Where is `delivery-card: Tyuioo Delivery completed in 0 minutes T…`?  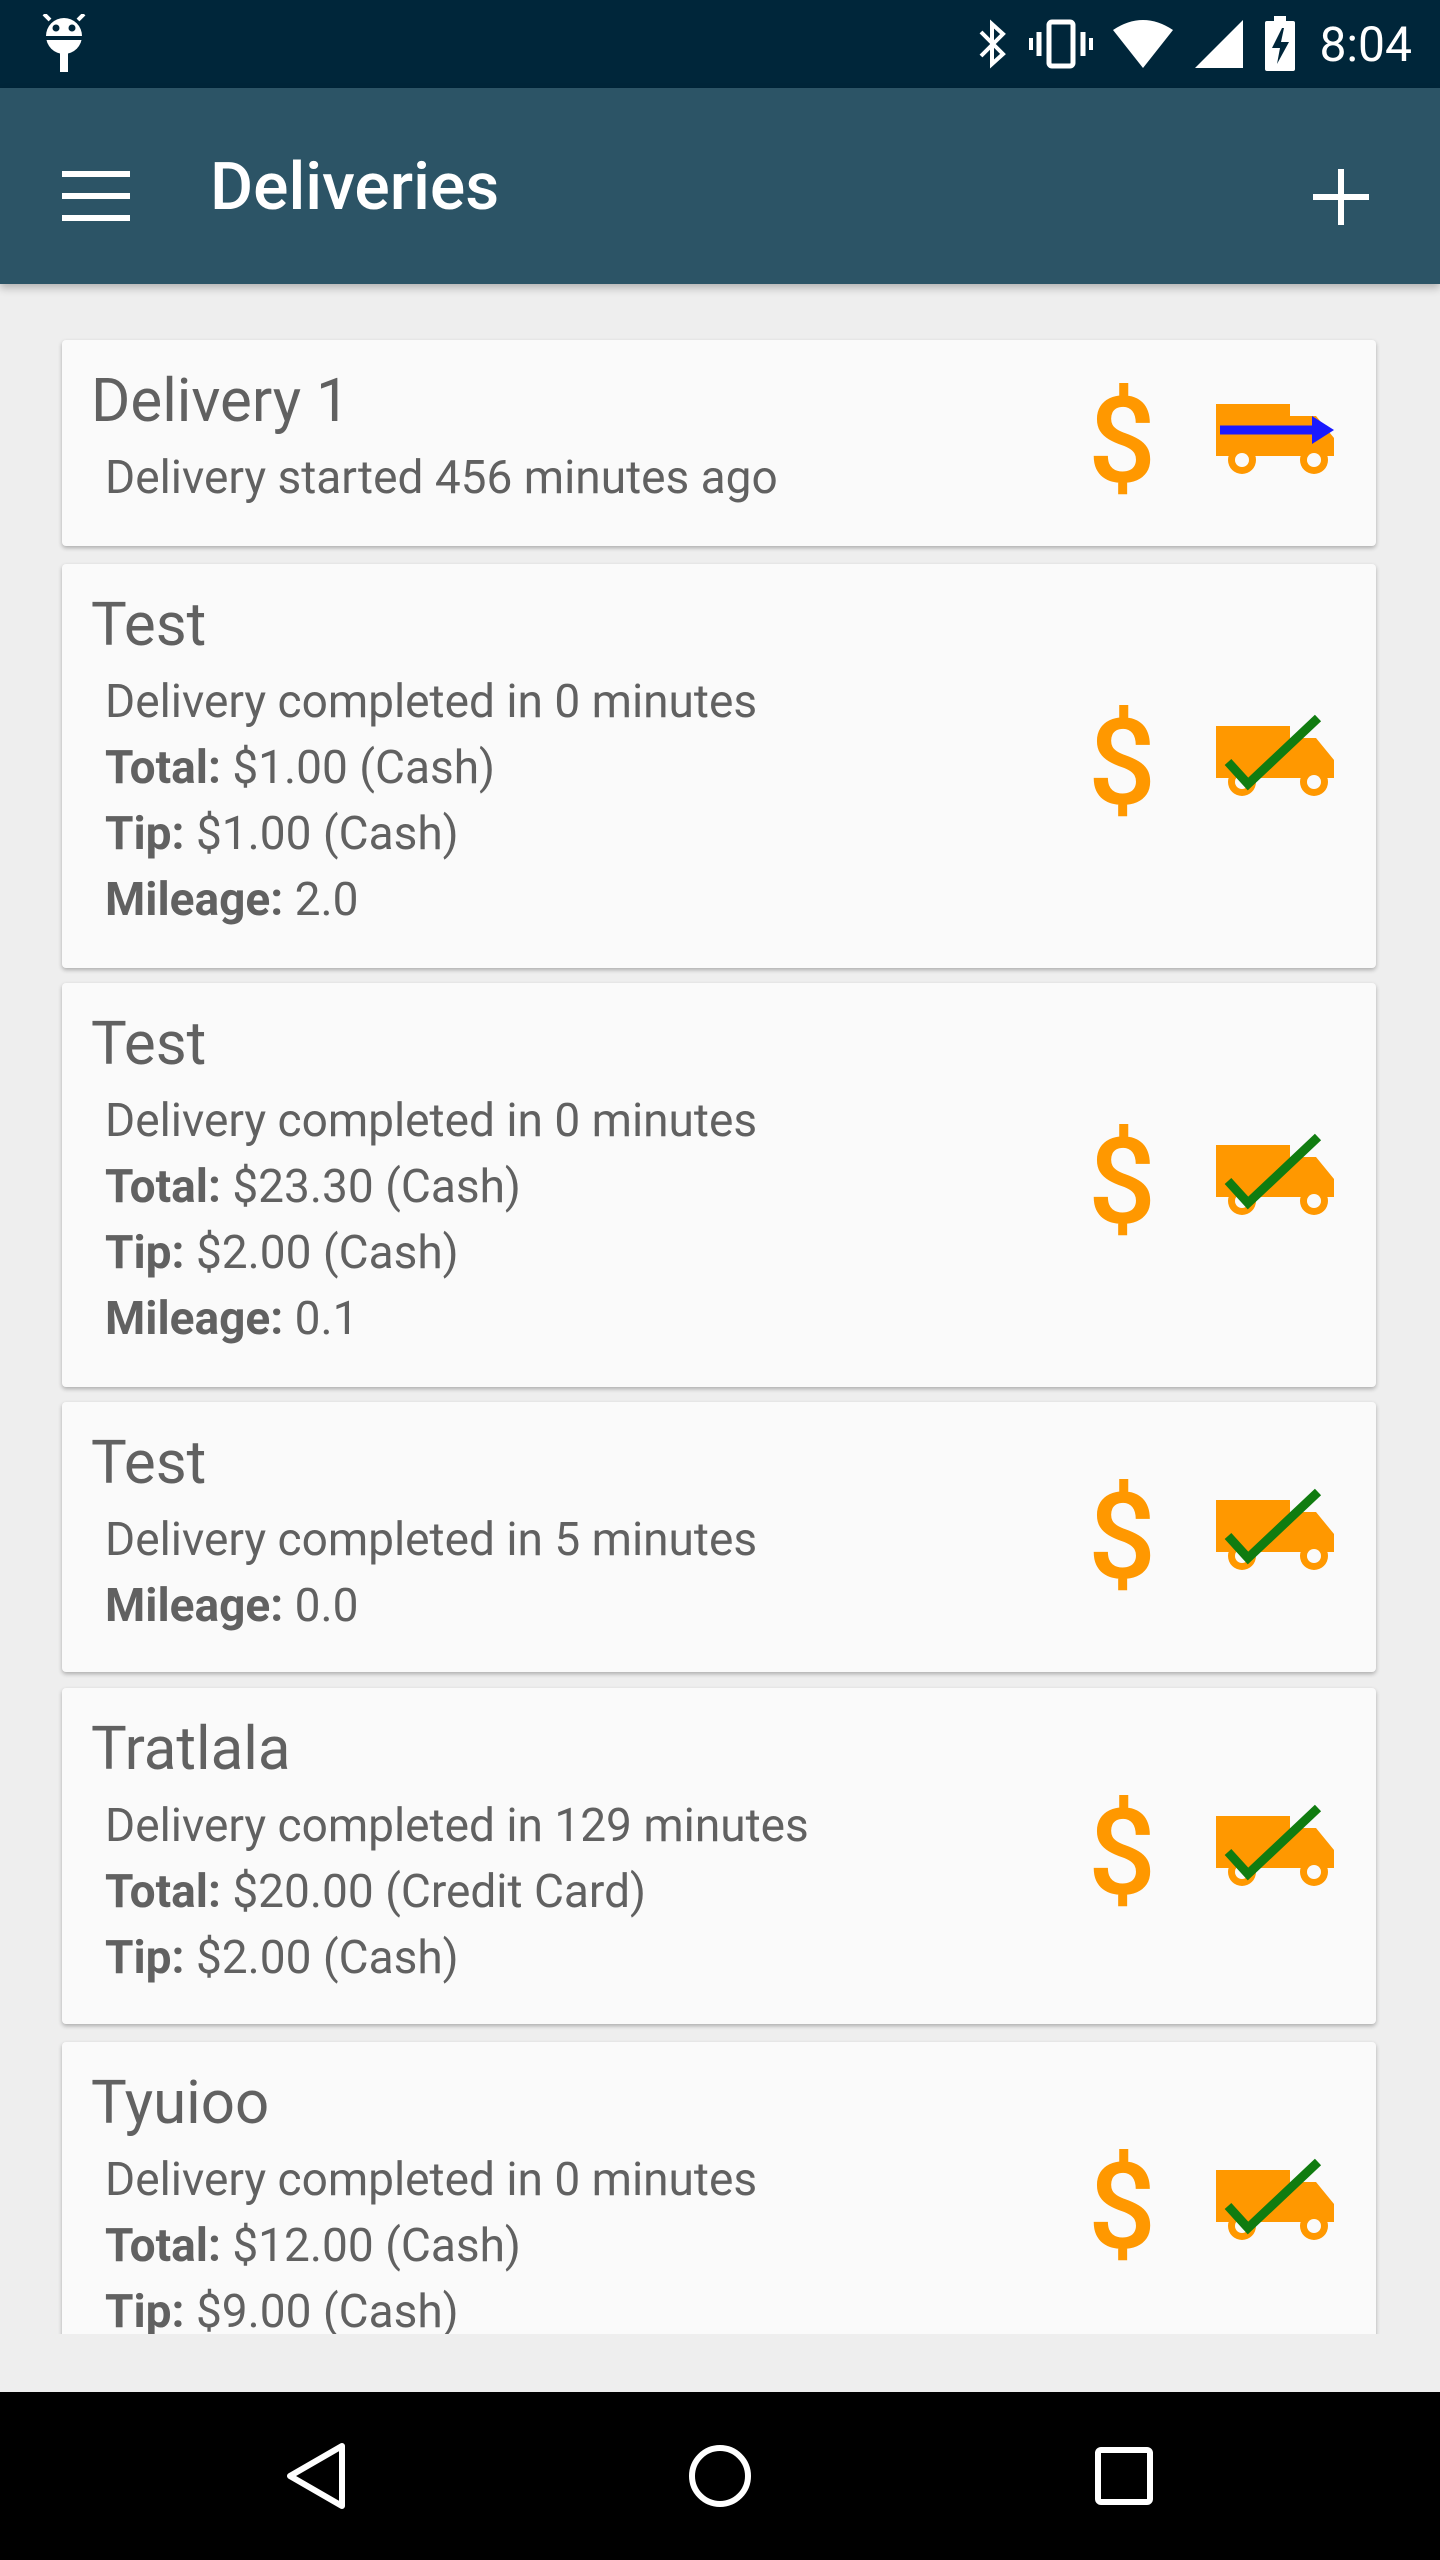
delivery-card: Tyuioo Delivery completed in 0 minutes T… is located at coordinates (719, 2188).